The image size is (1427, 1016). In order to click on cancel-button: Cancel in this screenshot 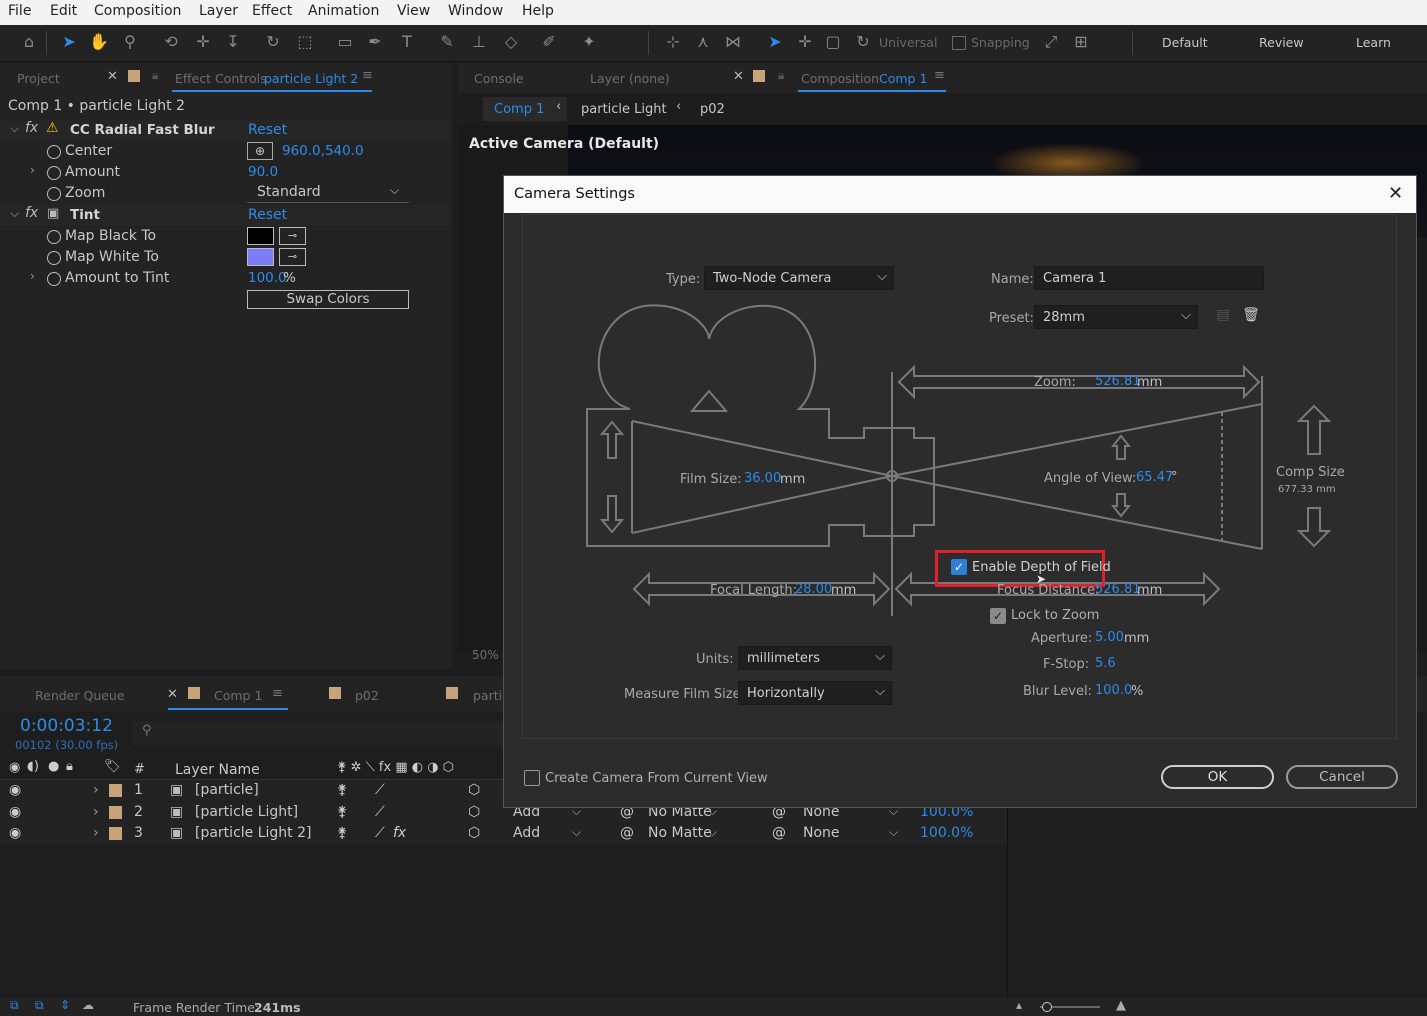, I will do `click(1342, 777)`.